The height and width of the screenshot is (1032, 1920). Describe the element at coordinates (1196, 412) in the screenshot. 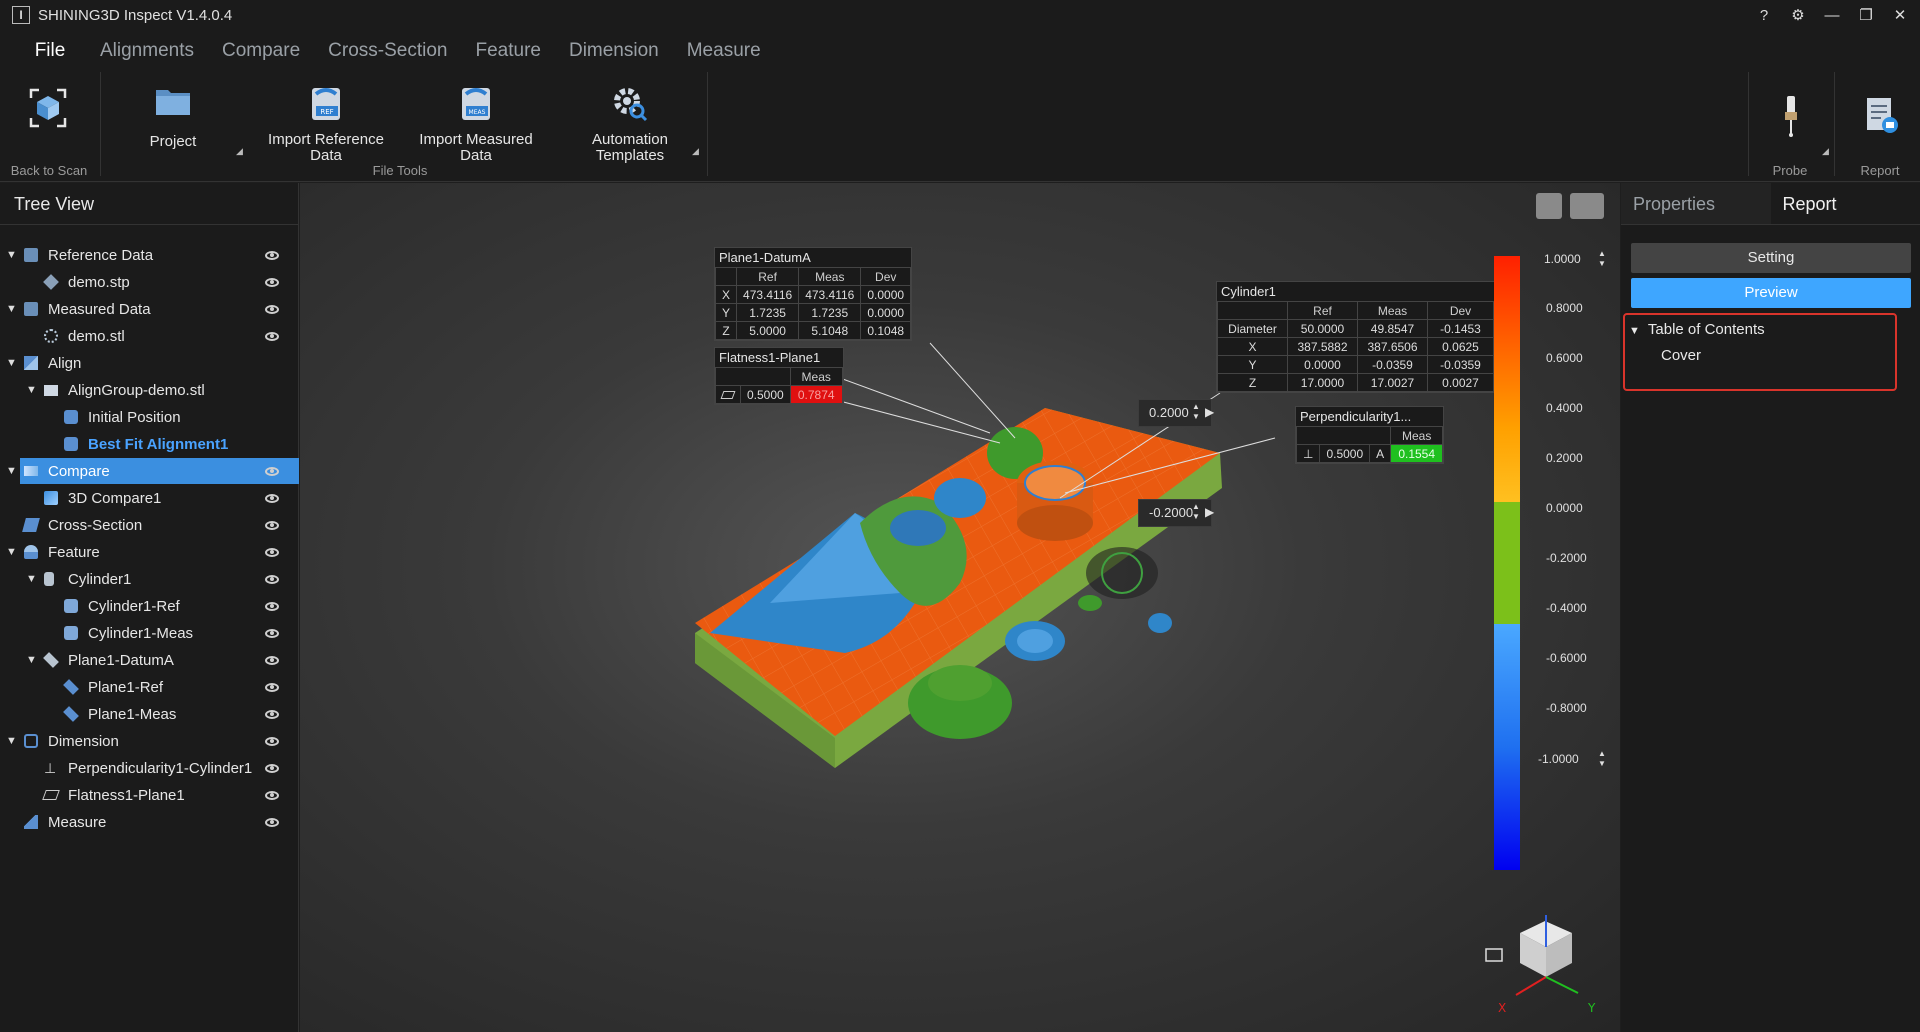

I see `upper-tolerance-spinner-icon: ▲ ▼` at that location.